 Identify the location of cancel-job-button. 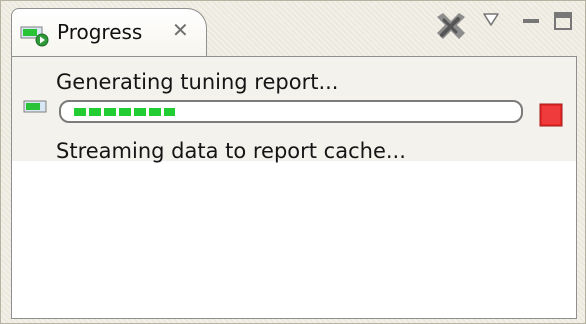
(551, 115).